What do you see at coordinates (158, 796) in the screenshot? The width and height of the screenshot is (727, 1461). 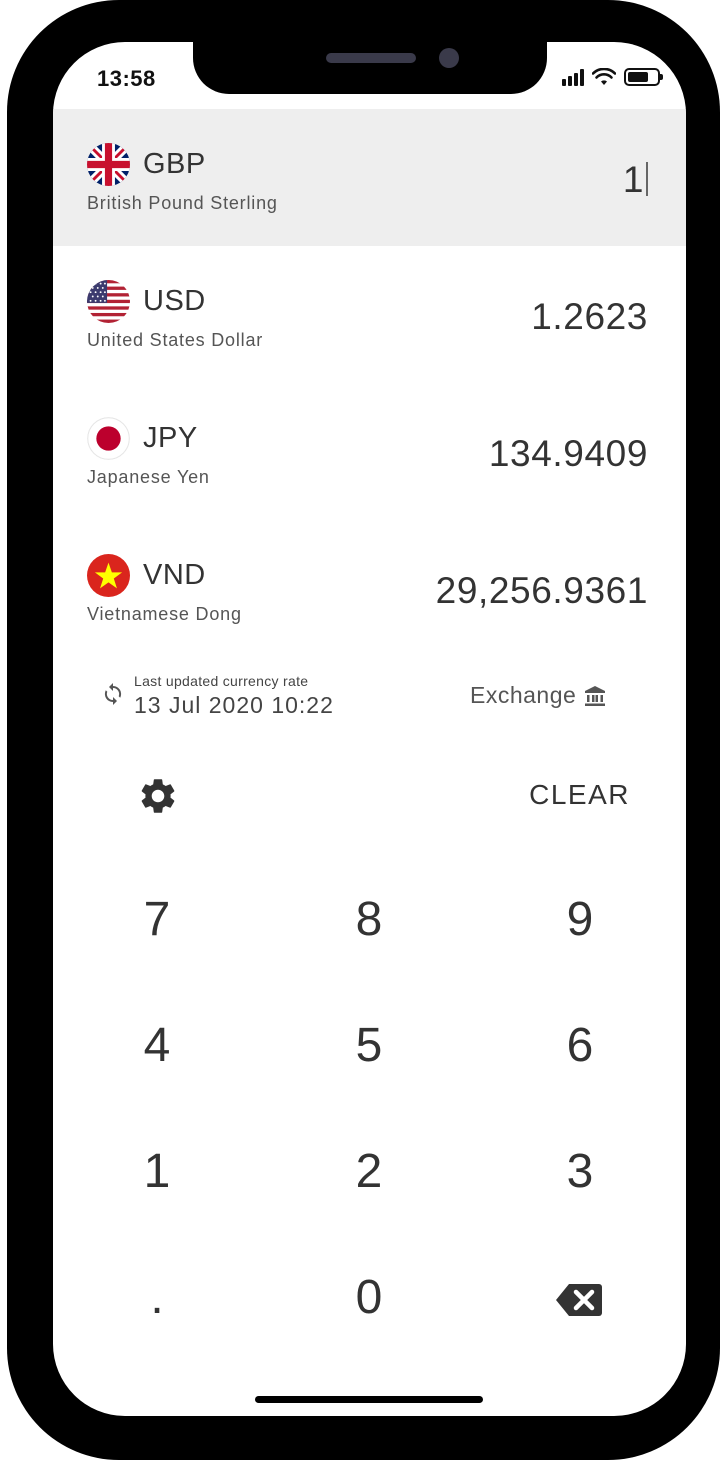 I see `settings-icon` at bounding box center [158, 796].